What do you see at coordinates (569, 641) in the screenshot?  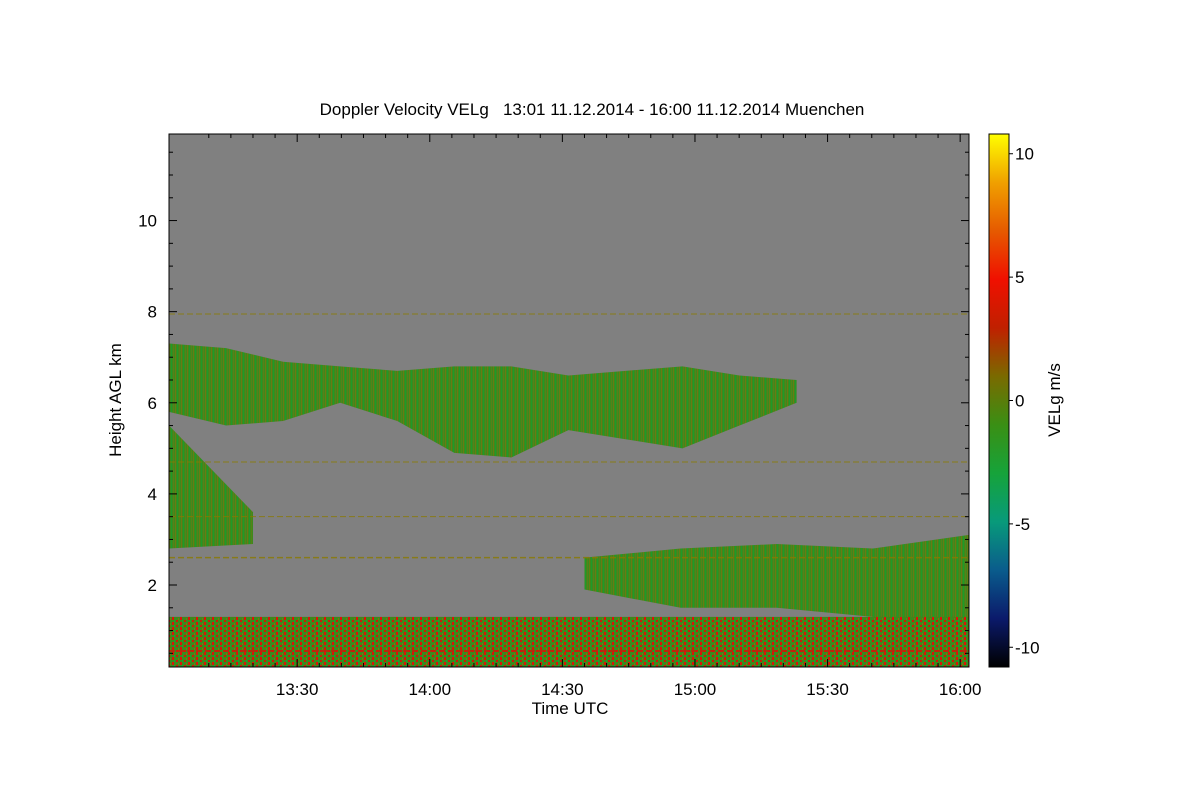 I see `echo-region` at bounding box center [569, 641].